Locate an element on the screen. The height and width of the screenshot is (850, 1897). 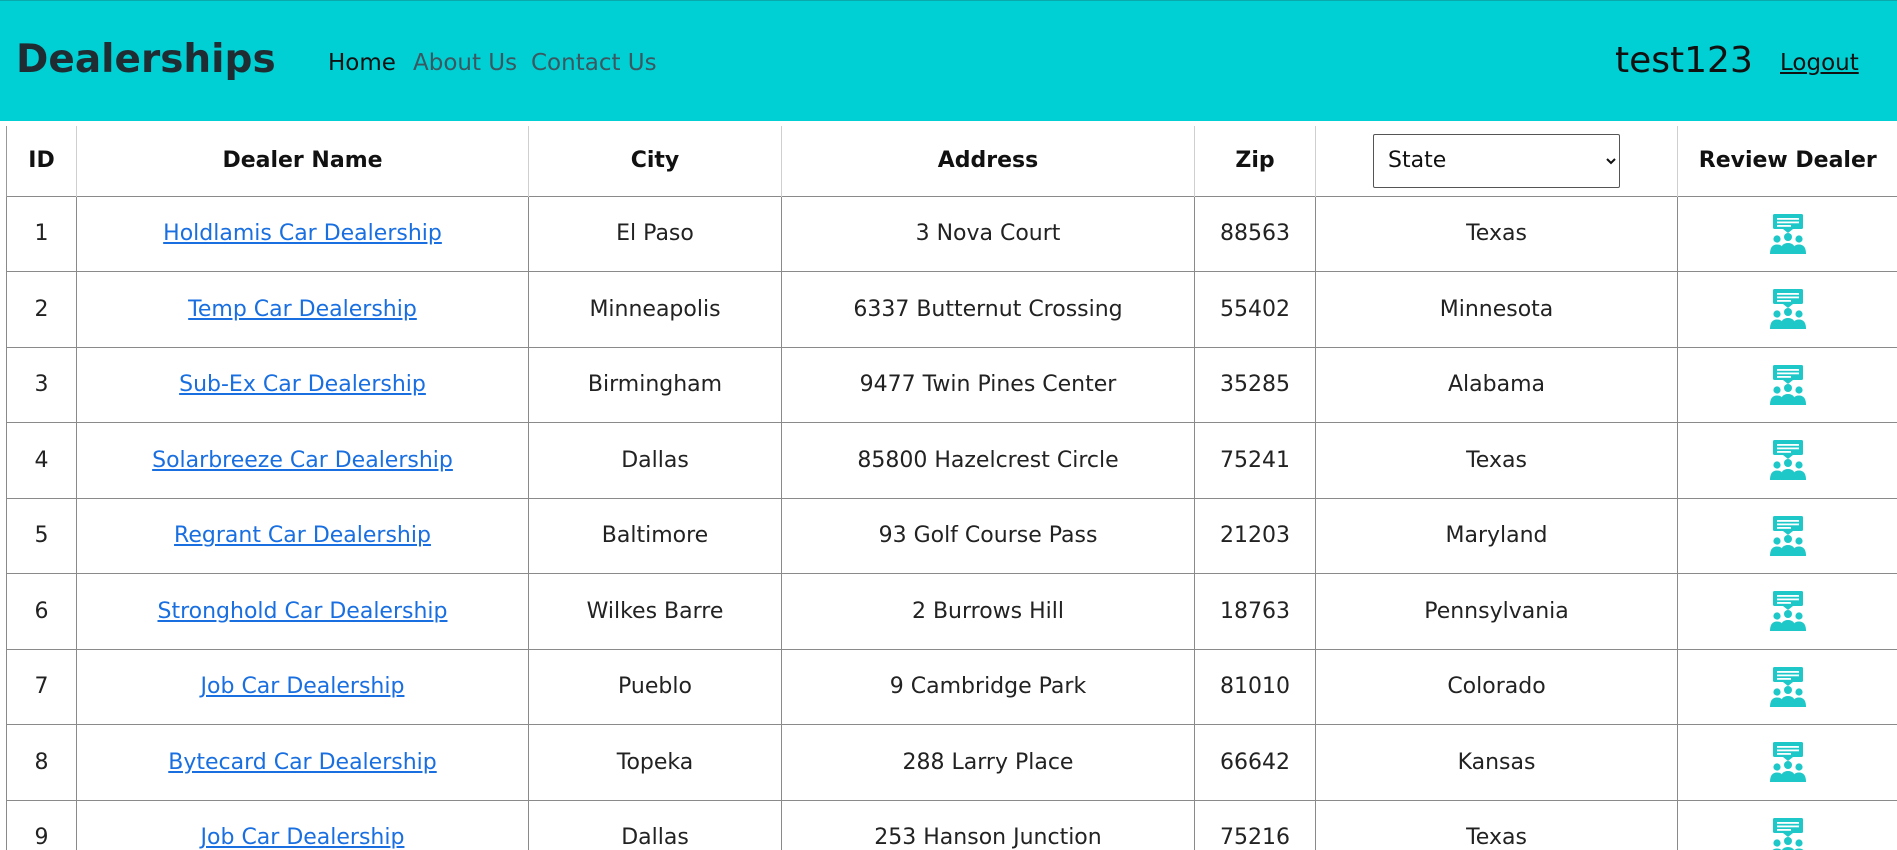
cell-city: Pueblo is located at coordinates (655, 686).